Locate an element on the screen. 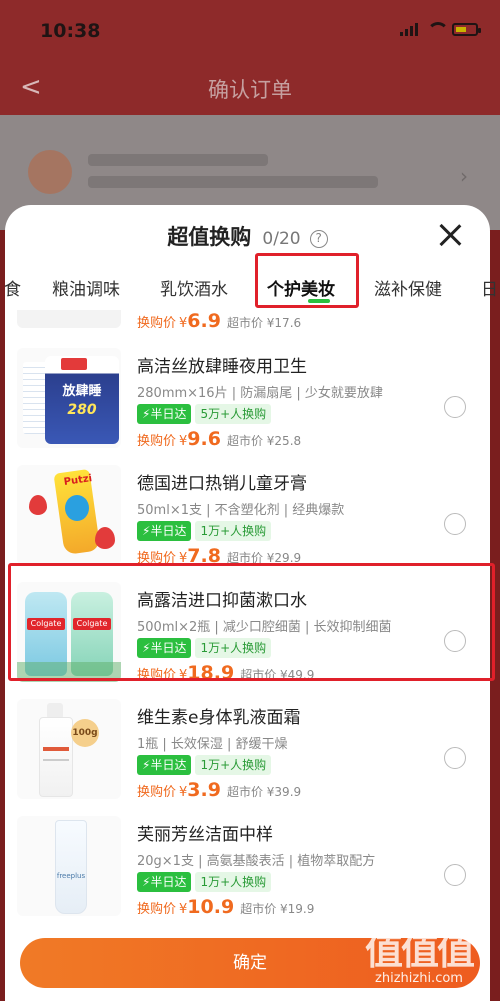  selection-count: 0/20 is located at coordinates (281, 239).